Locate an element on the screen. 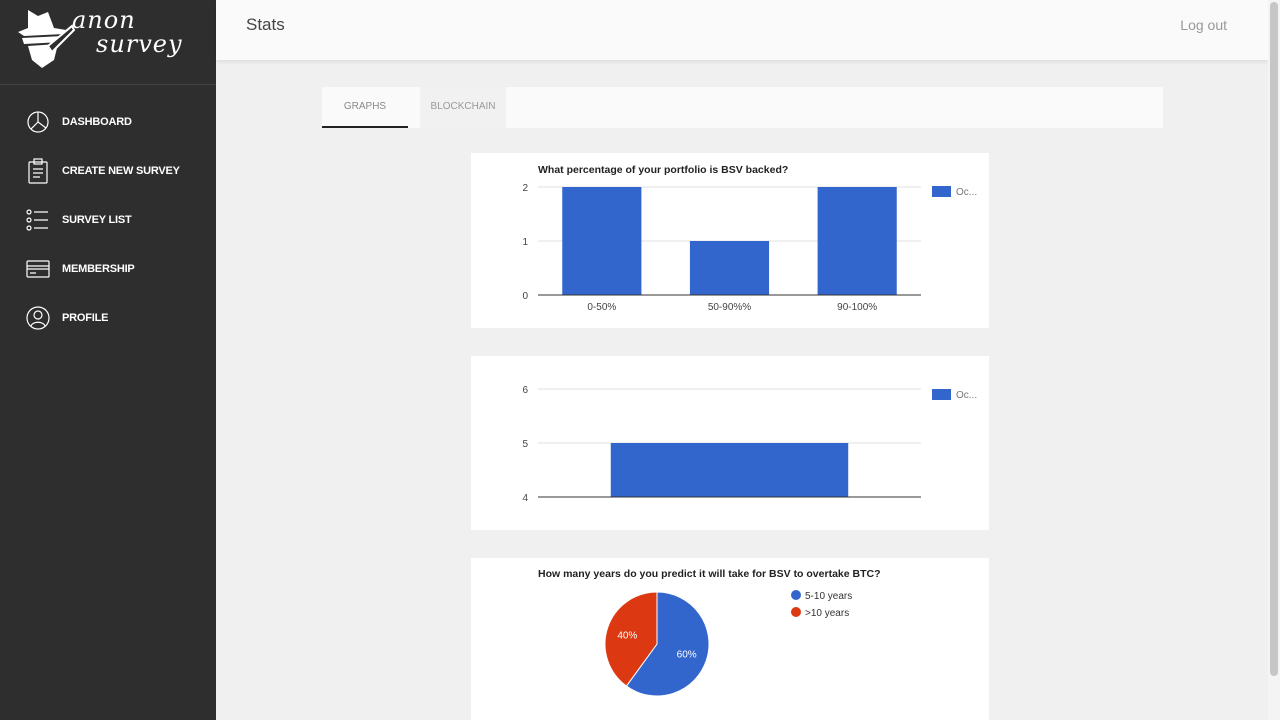  app-logo: anon survey is located at coordinates (108, 42).